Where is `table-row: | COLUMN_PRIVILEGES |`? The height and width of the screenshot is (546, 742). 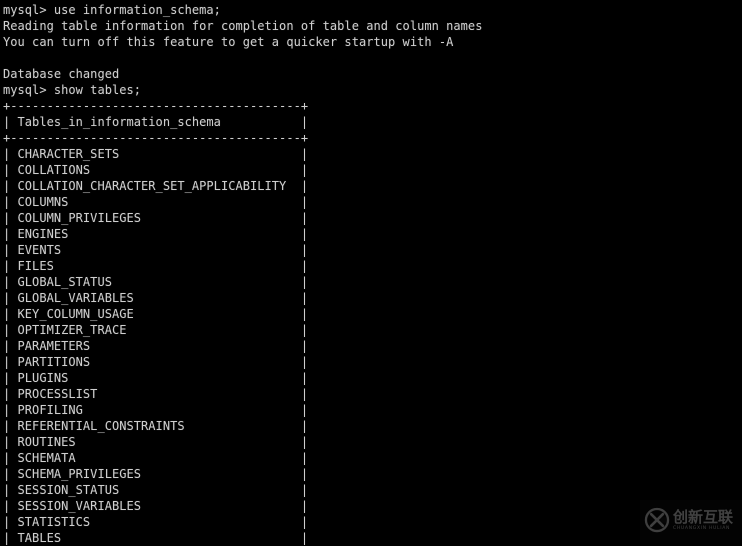
table-row: | COLUMN_PRIVILEGES | is located at coordinates (156, 218).